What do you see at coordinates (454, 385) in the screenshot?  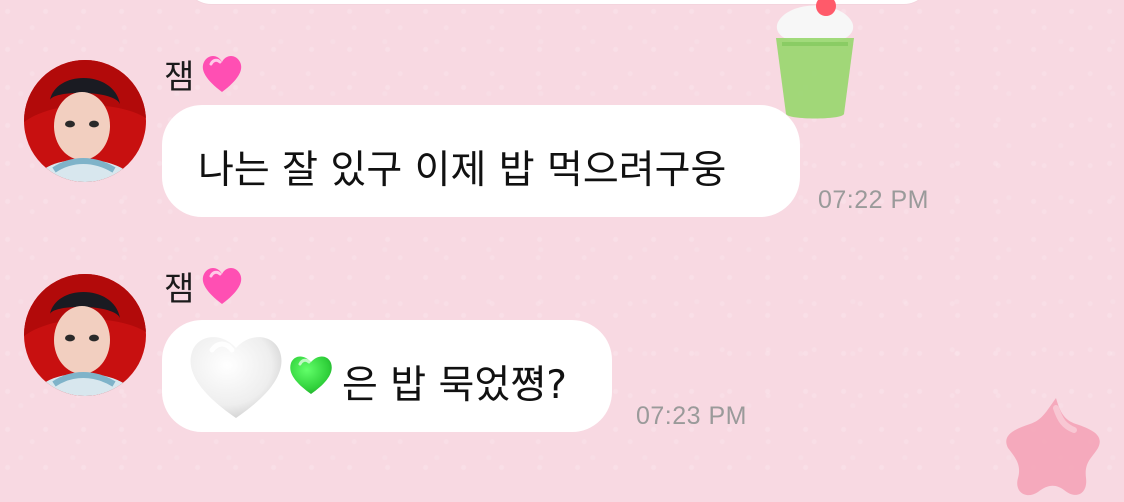 I see `message-text: 은 밥 묵었쪙?` at bounding box center [454, 385].